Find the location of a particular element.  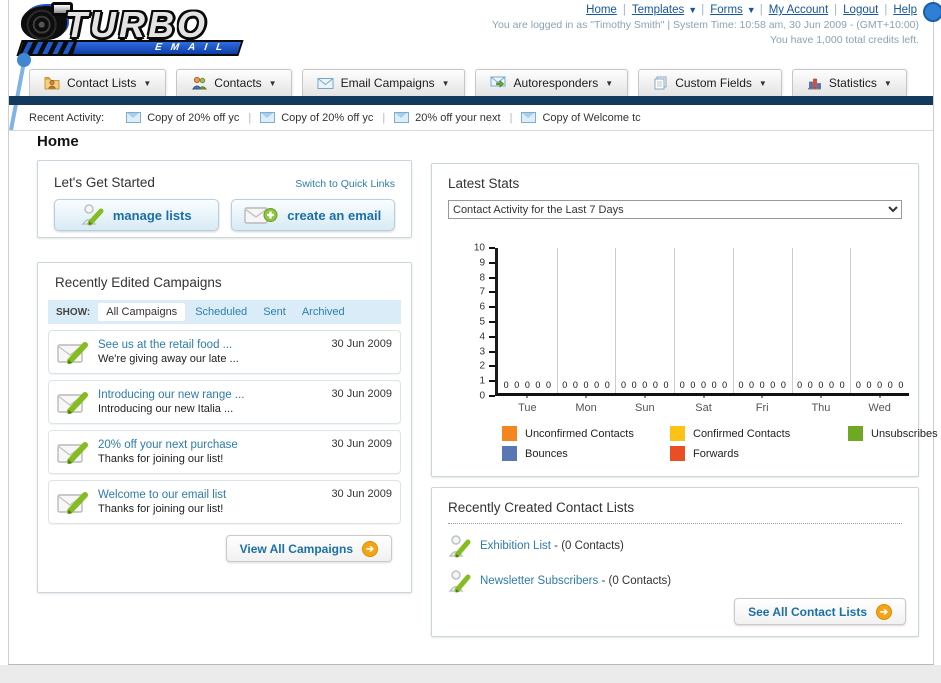

tab-custom-fields: Custom Fields ▼ is located at coordinates (710, 82).